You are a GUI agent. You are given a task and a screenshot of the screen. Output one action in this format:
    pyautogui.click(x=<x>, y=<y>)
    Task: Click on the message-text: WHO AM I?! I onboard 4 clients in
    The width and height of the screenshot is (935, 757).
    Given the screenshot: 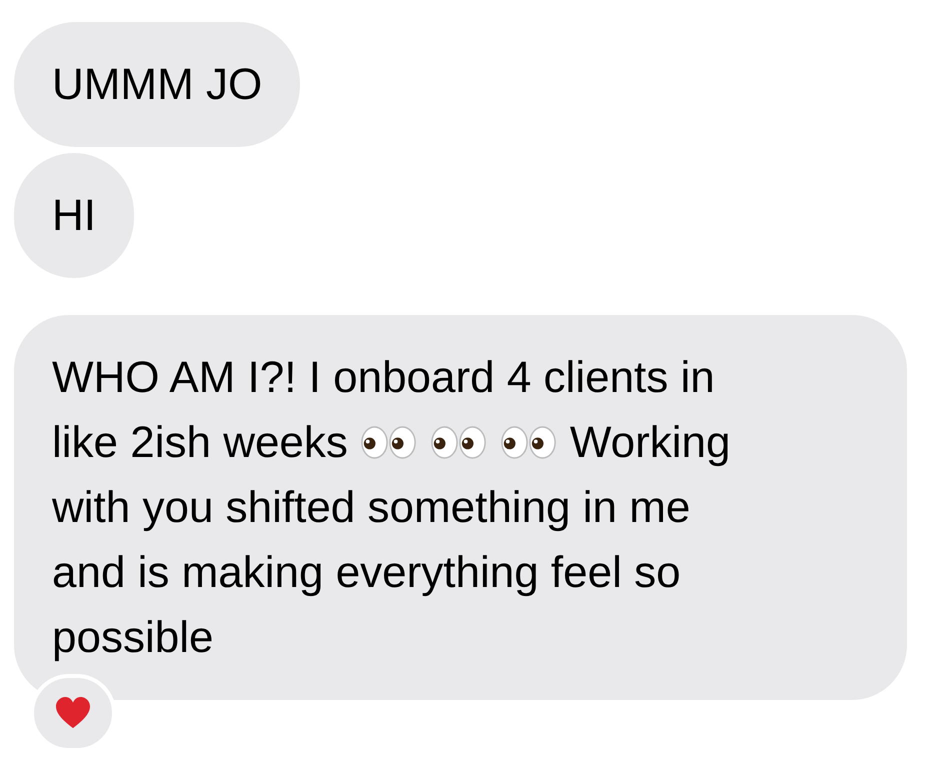 What is the action you would take?
    pyautogui.click(x=383, y=378)
    